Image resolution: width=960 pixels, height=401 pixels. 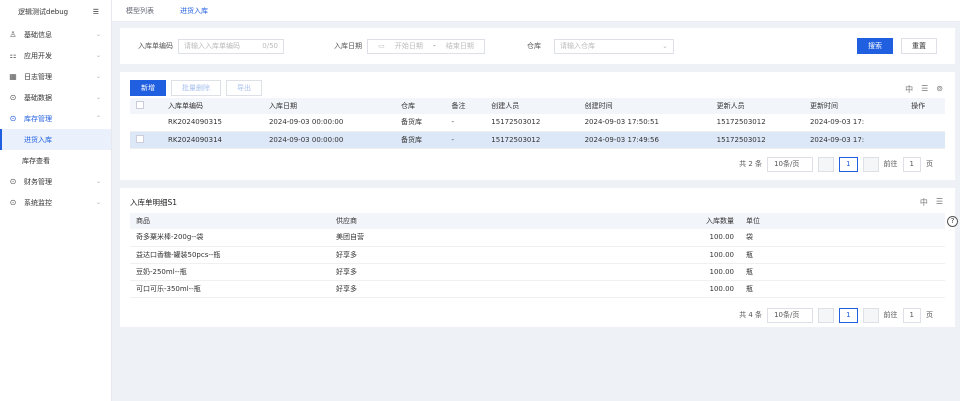 I want to click on app-icon: ⚏, so click(x=13, y=55).